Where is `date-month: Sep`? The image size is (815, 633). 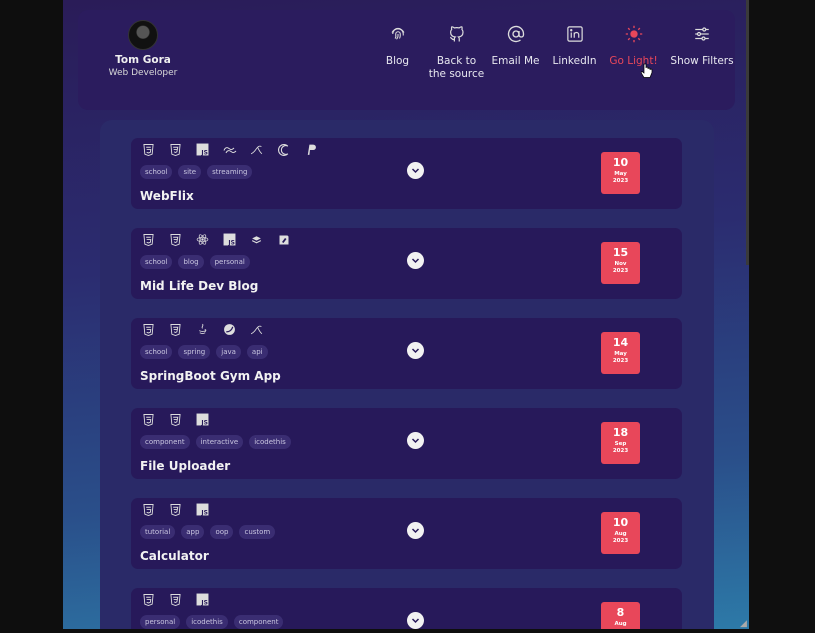
date-month: Sep is located at coordinates (620, 444).